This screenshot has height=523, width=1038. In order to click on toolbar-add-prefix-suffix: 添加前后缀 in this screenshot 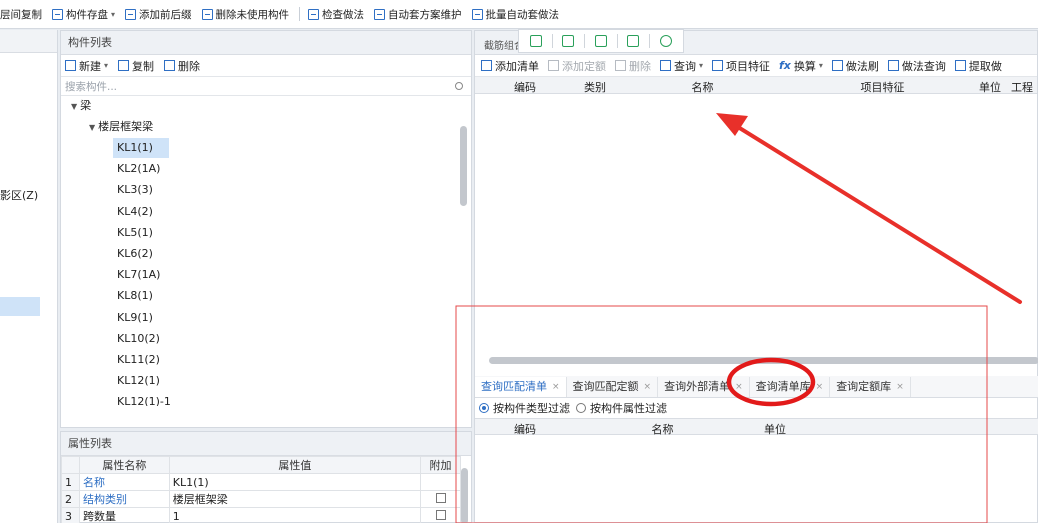, I will do `click(158, 14)`.